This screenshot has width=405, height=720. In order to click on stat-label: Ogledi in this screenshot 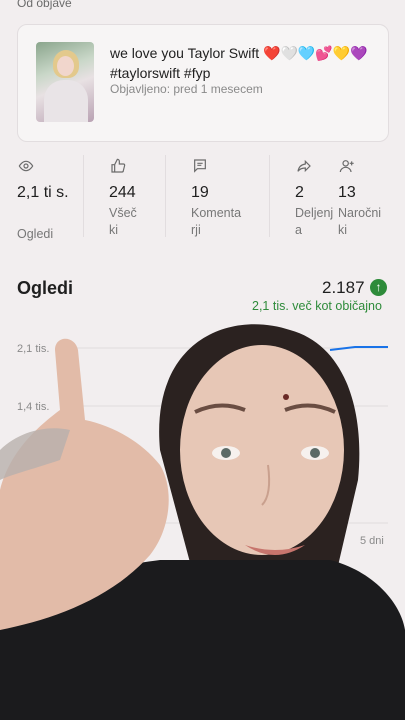, I will do `click(35, 234)`.